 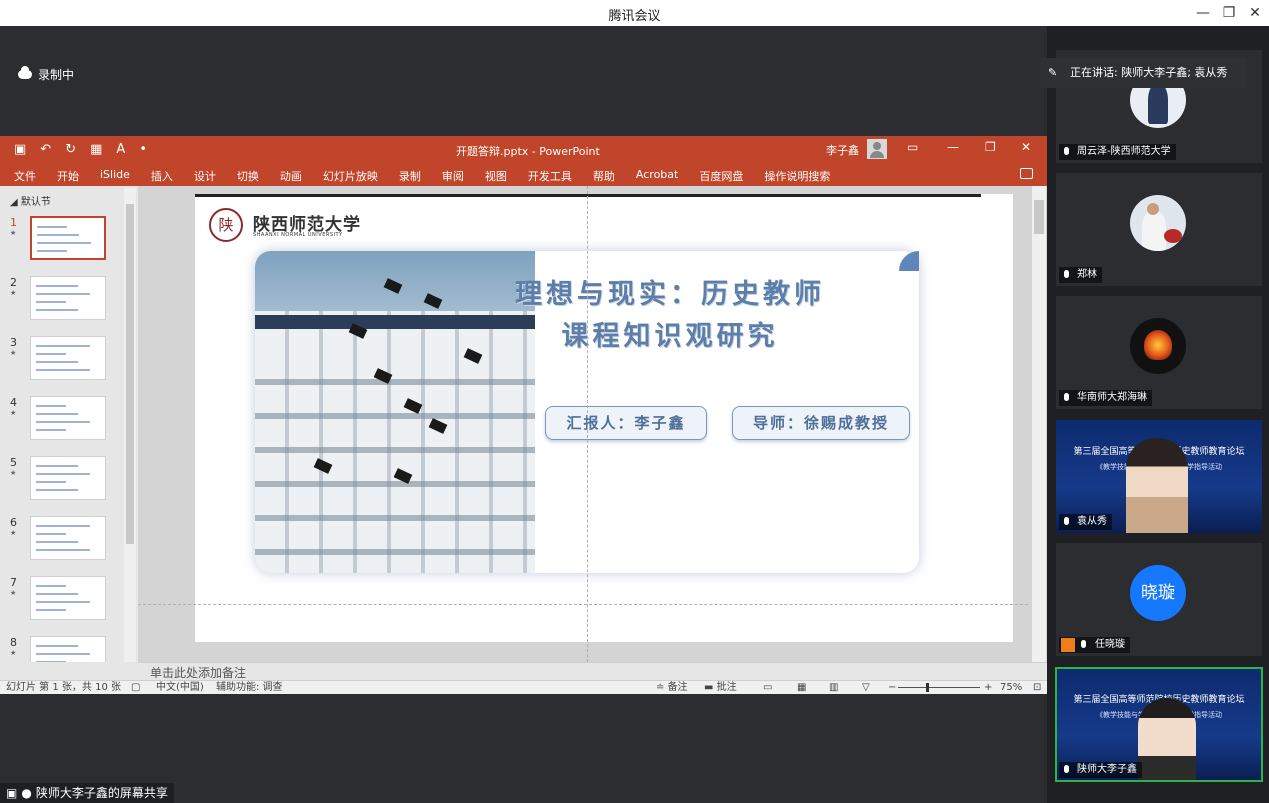 I want to click on notes-toggle: ≐ 备注, so click(x=672, y=687).